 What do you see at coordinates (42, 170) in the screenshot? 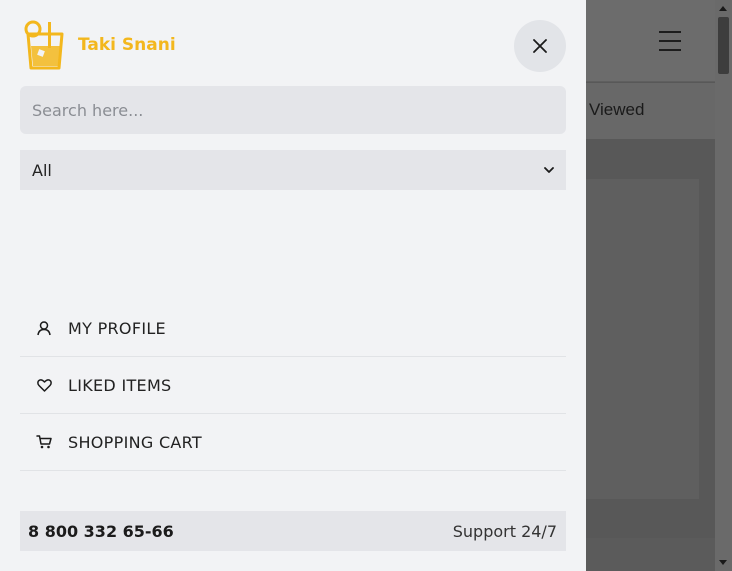
I see `category-selected-value: All` at bounding box center [42, 170].